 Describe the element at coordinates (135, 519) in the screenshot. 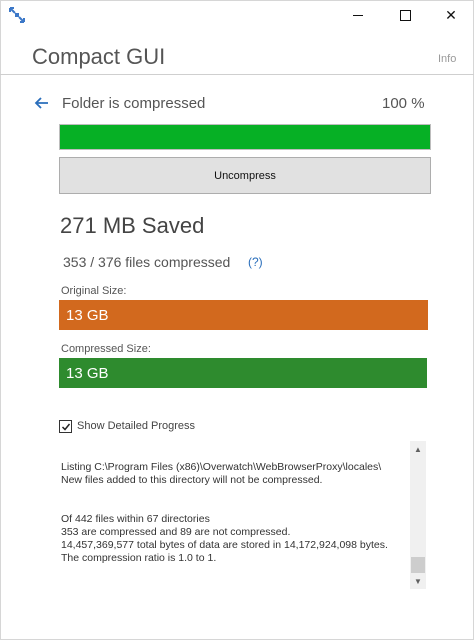

I see `log-line: Of 442 files within 67 directories` at that location.